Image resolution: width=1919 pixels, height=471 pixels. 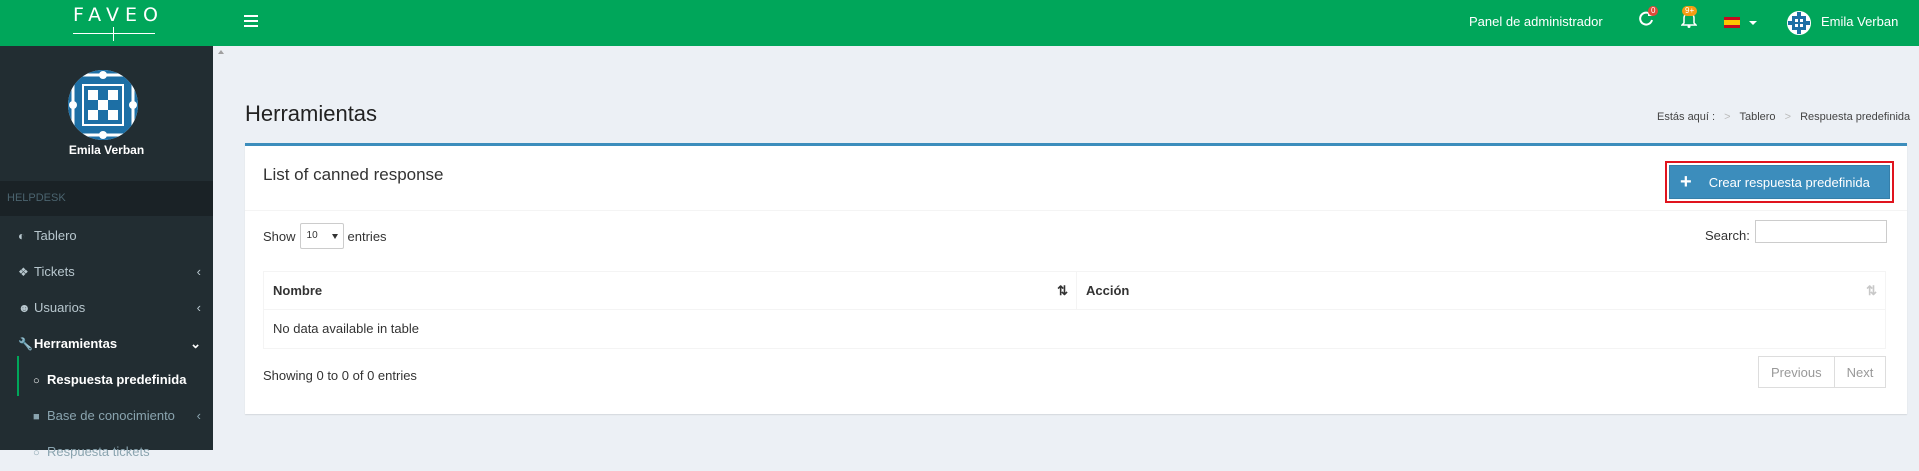 What do you see at coordinates (106, 308) in the screenshot?
I see `sidebar-item-usuarios: ☻ Usuarios ‹` at bounding box center [106, 308].